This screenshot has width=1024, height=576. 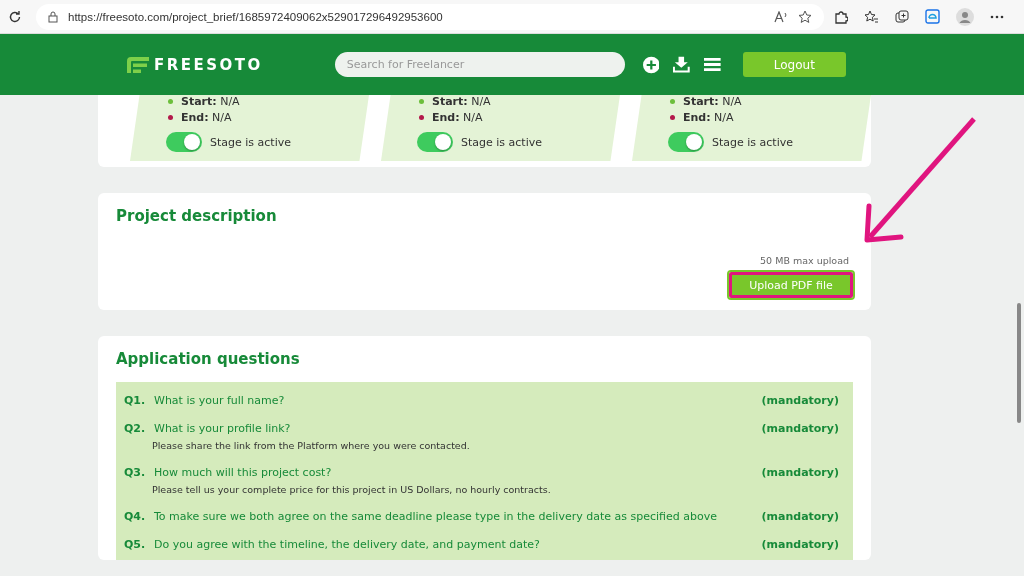 I want to click on star-icon, so click(x=805, y=16).